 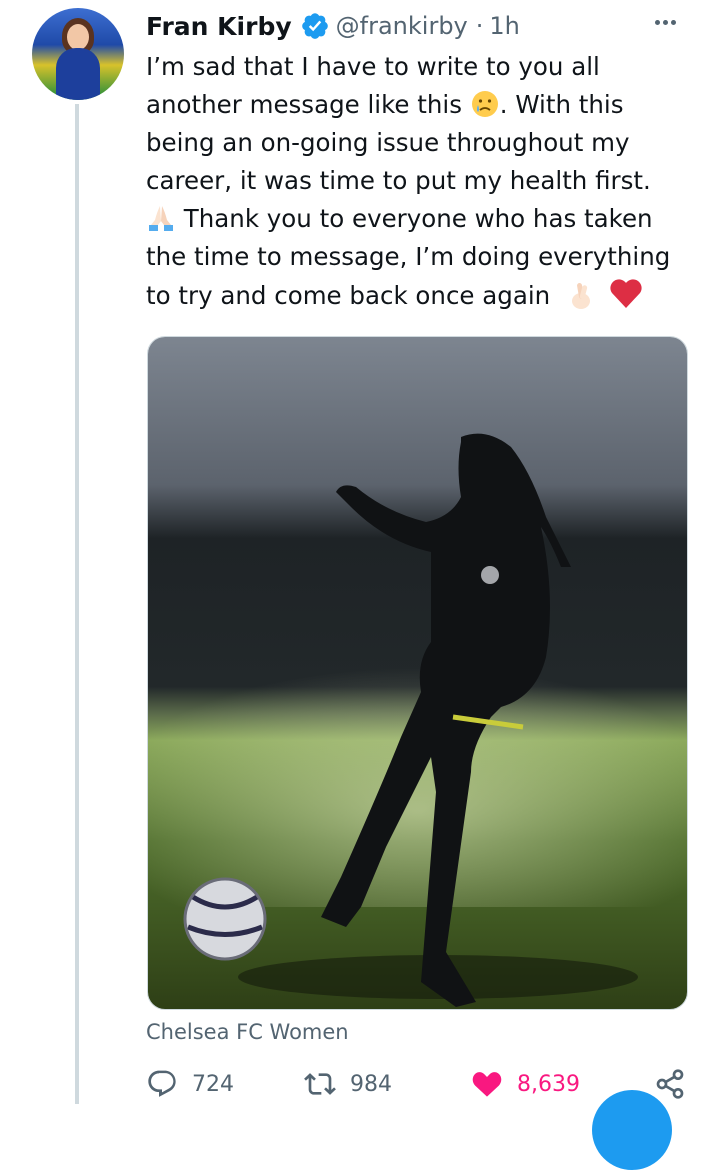 I want to click on red-heart-emoji, so click(x=626, y=293).